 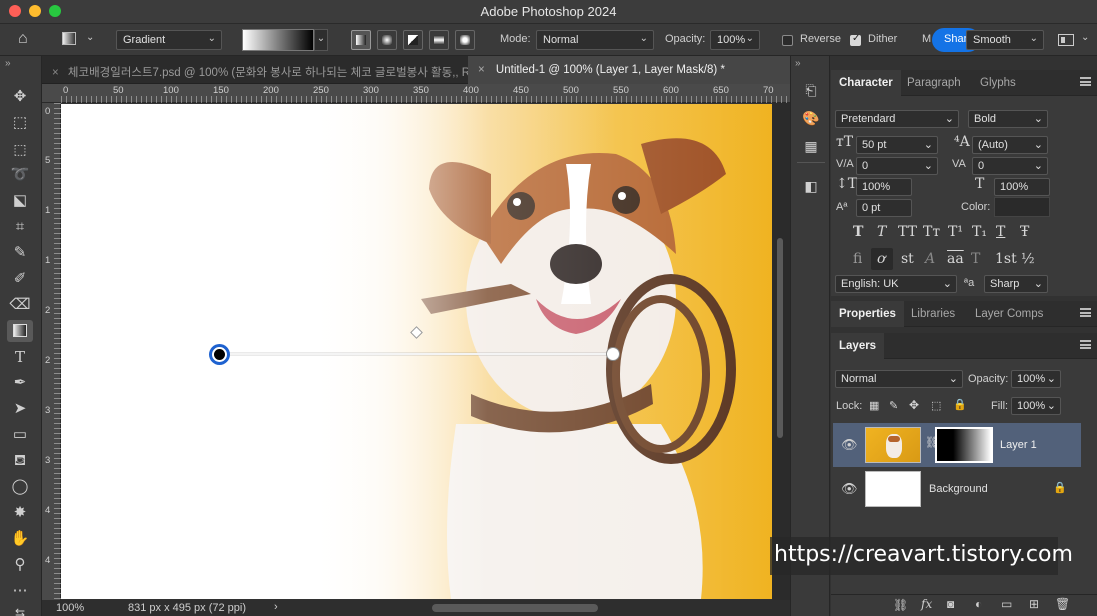 I want to click on layer-row-layer-1: 👁 ⛓ Layer 1, so click(x=957, y=445).